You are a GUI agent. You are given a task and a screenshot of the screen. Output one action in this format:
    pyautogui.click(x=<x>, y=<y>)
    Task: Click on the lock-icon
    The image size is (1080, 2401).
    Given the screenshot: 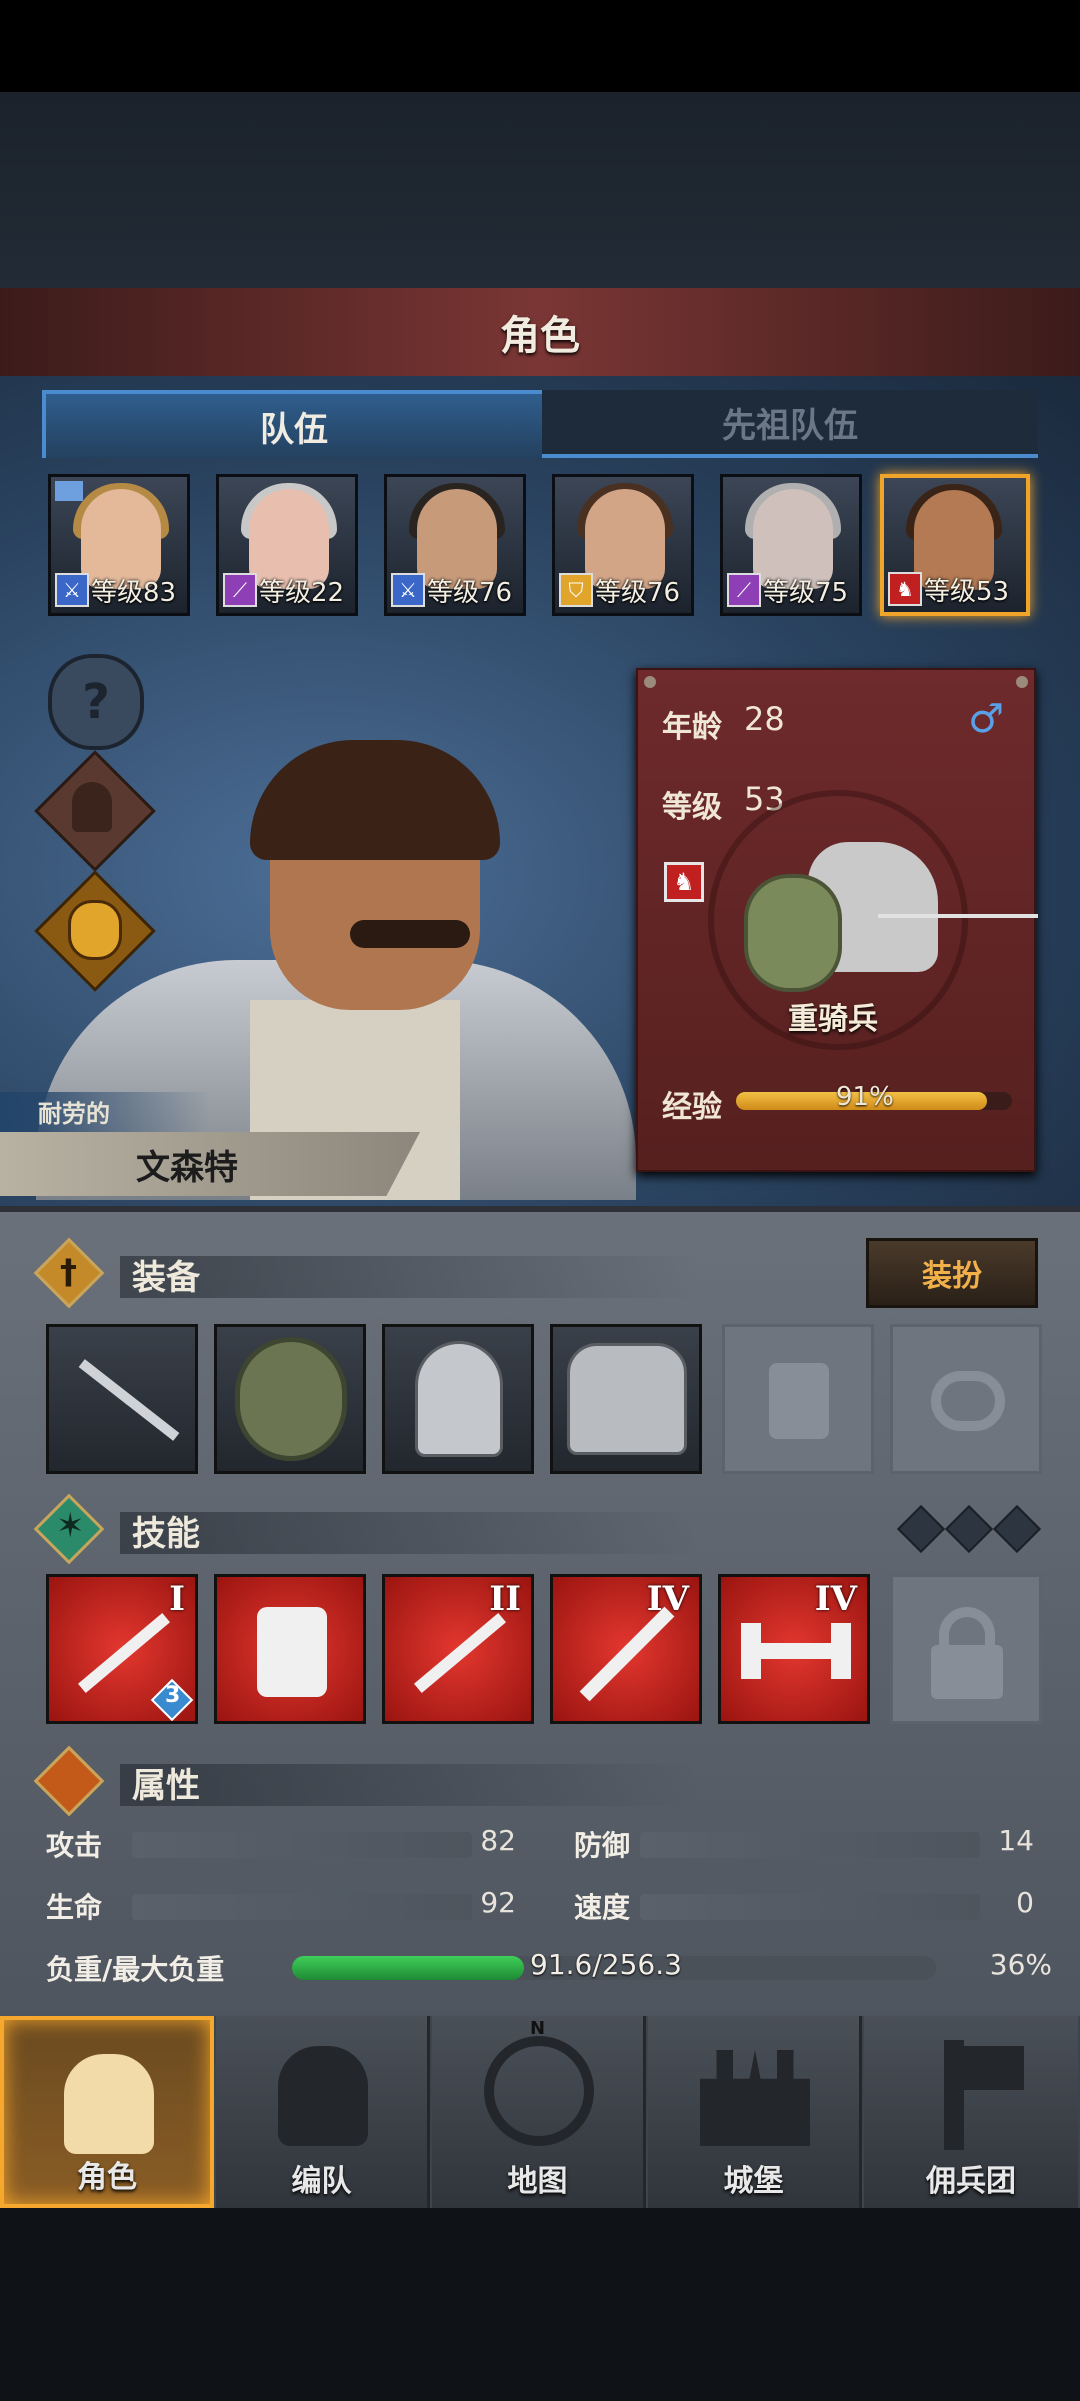 What is the action you would take?
    pyautogui.click(x=967, y=1627)
    